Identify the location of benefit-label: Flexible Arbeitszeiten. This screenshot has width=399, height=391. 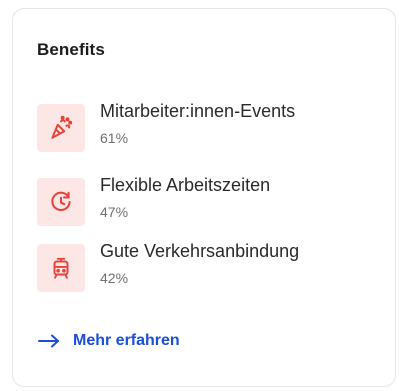
(185, 185).